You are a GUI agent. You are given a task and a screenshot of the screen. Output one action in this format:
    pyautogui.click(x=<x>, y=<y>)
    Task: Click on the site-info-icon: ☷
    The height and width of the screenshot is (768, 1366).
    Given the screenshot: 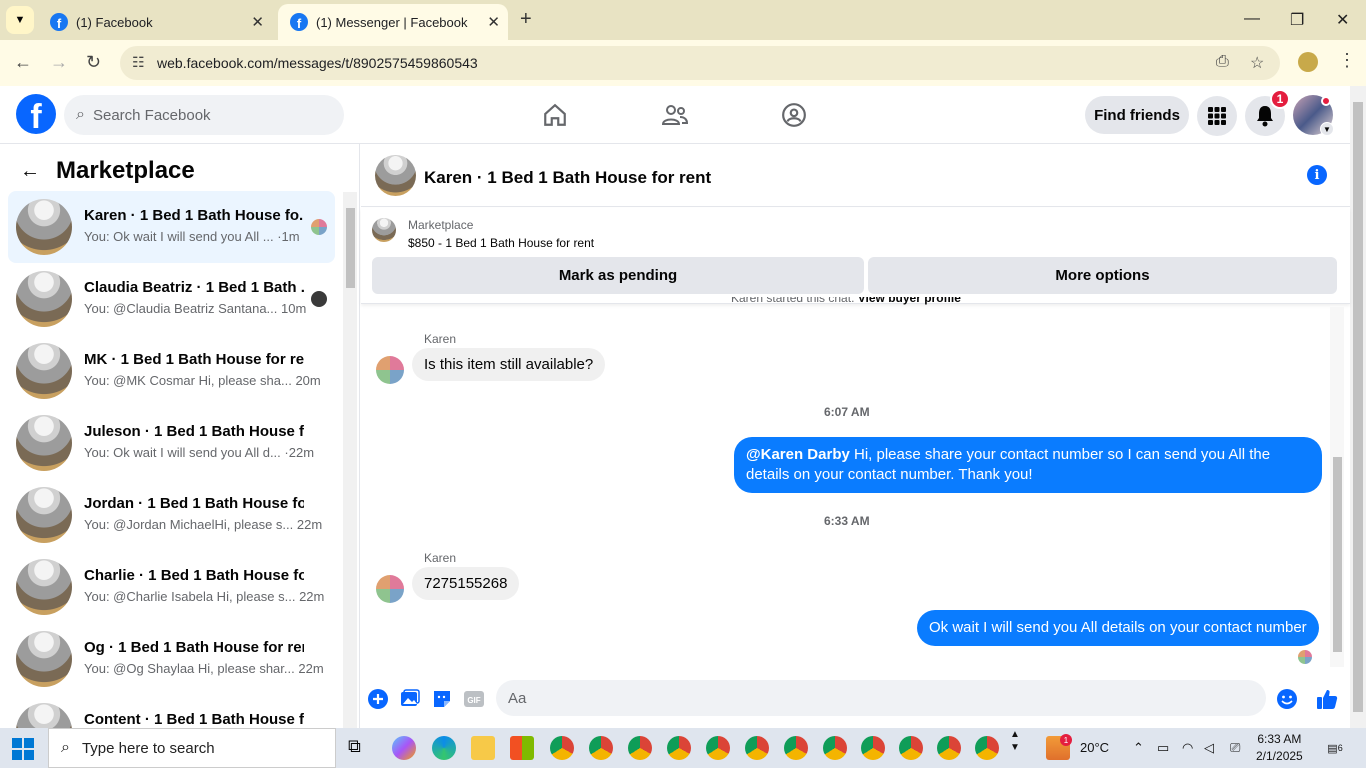 What is the action you would take?
    pyautogui.click(x=138, y=62)
    